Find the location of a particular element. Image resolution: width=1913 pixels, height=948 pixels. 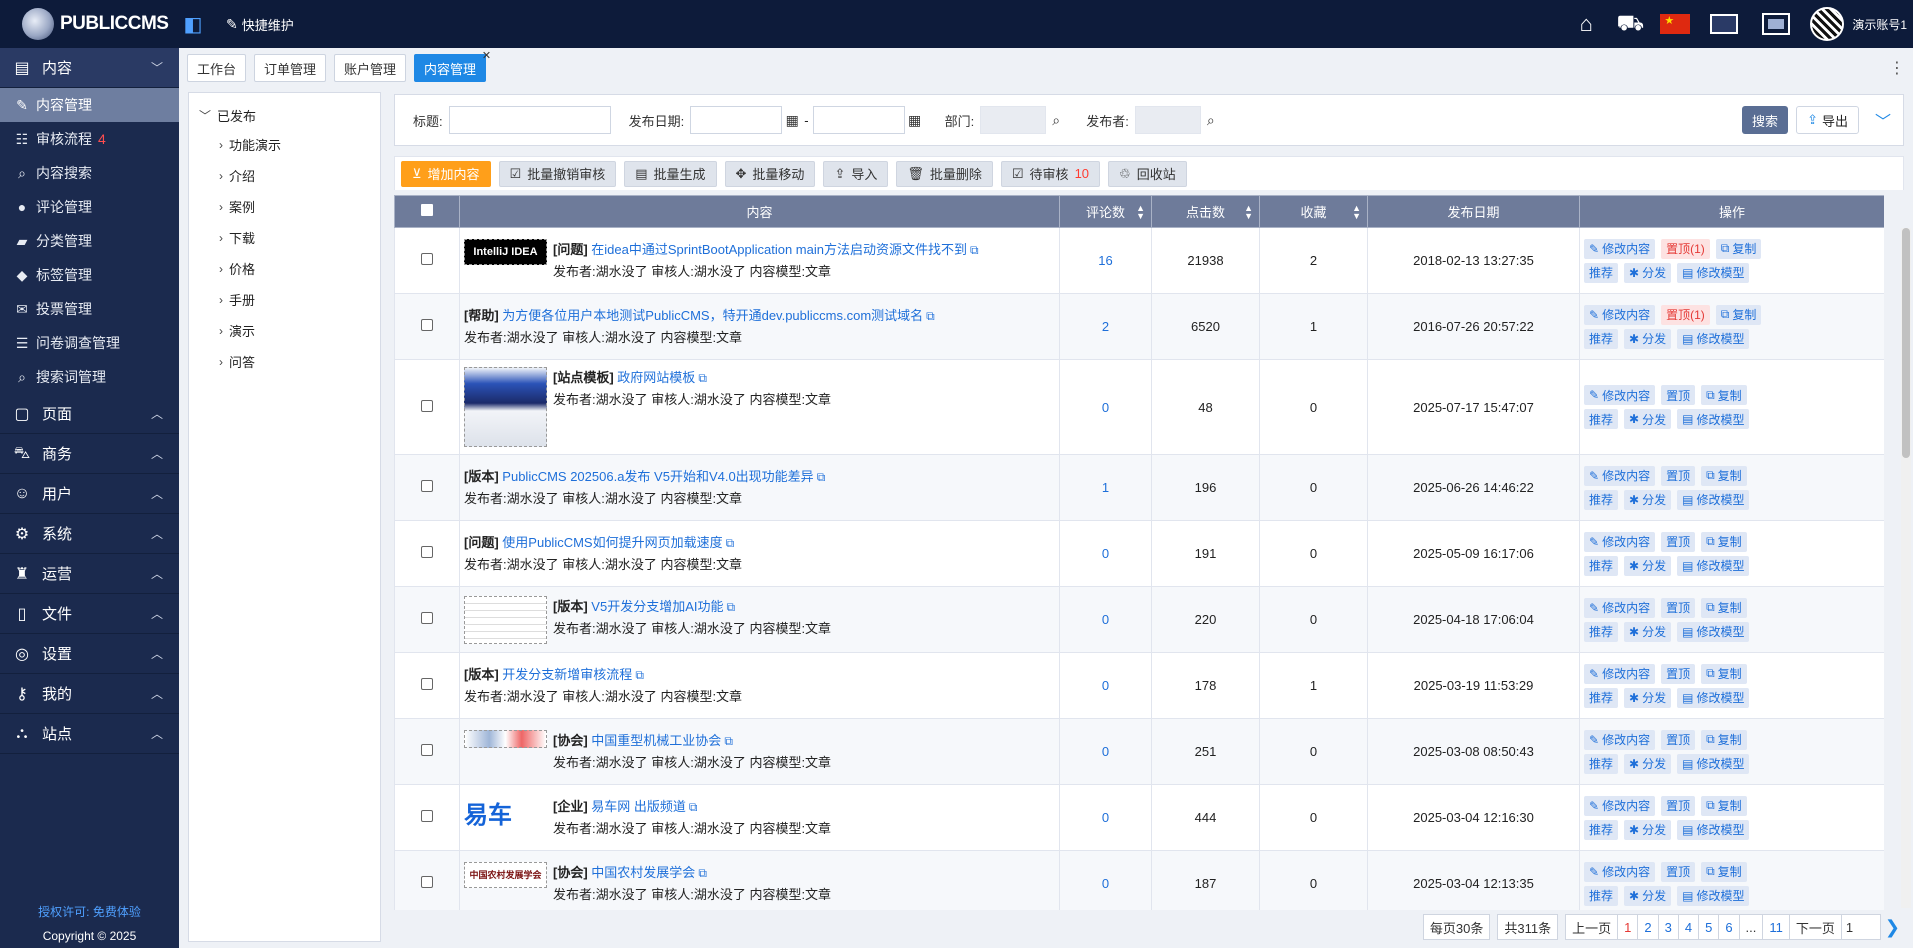

header-favorites: 收藏 ▲ ▼ is located at coordinates (1313, 211).